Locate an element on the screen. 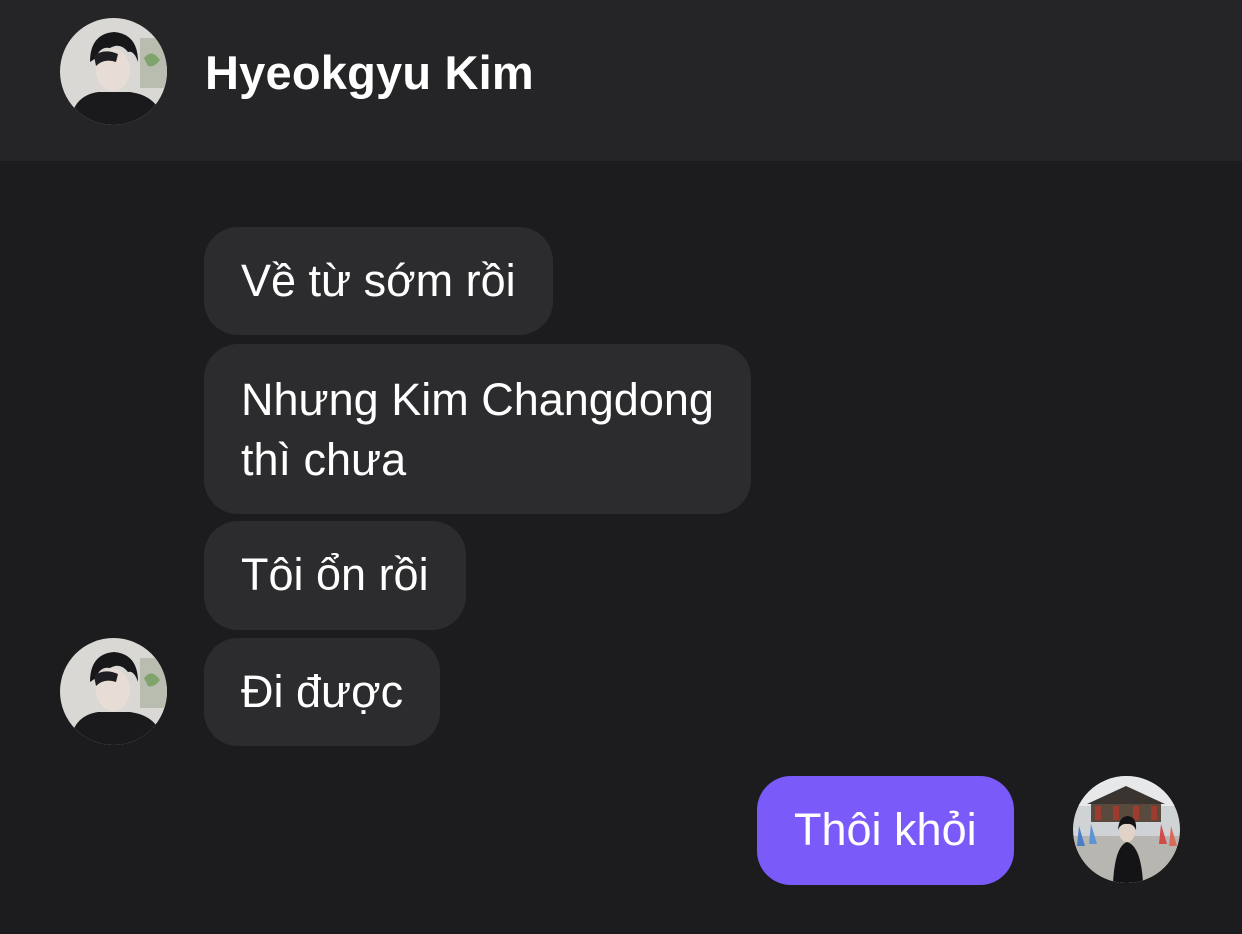 This screenshot has width=1242, height=934. message-text-line: Nhưng Kim Changdong is located at coordinates (477, 399).